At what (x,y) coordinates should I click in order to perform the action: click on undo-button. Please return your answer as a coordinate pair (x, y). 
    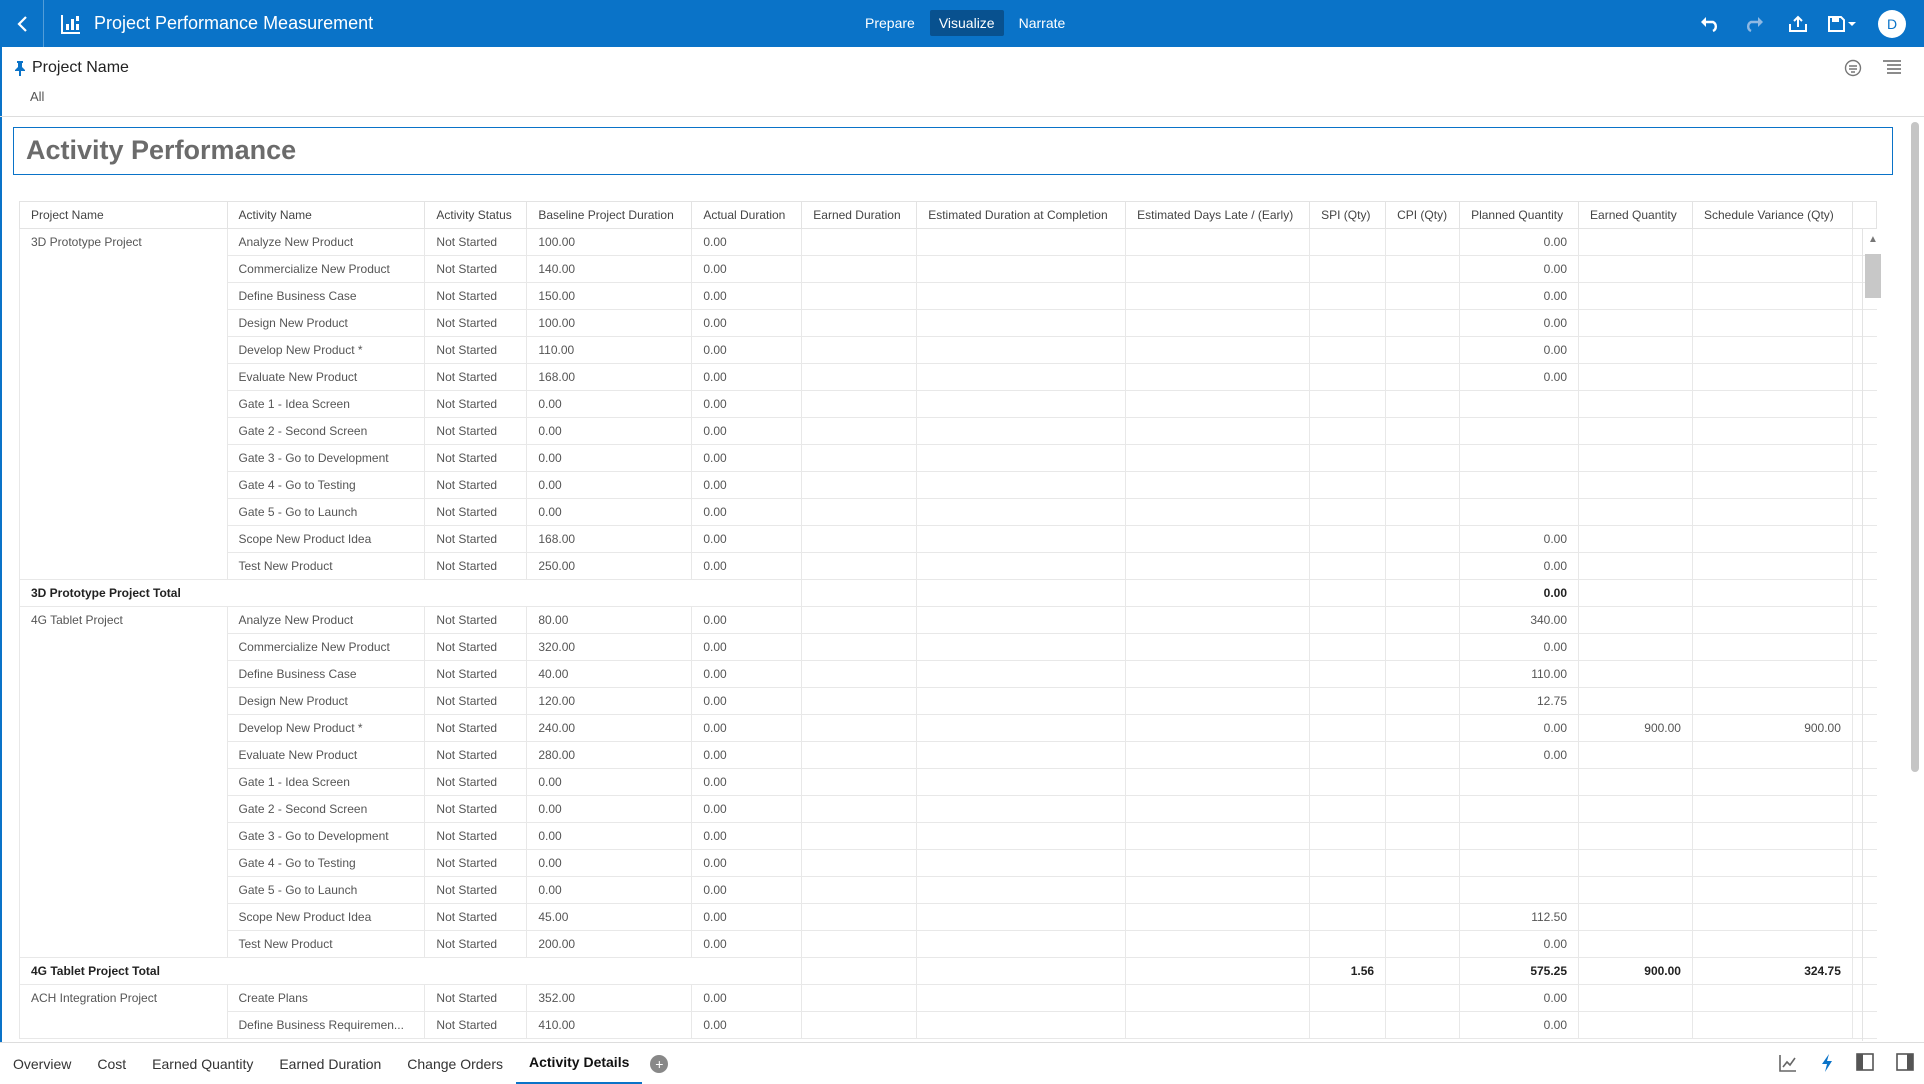
    Looking at the image, I should click on (1710, 23).